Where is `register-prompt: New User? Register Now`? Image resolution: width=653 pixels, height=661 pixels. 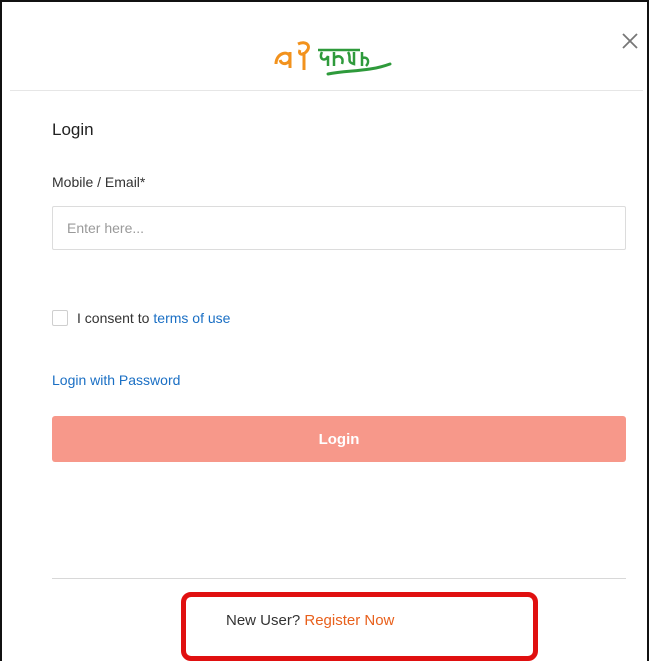 register-prompt: New User? Register Now is located at coordinates (310, 620).